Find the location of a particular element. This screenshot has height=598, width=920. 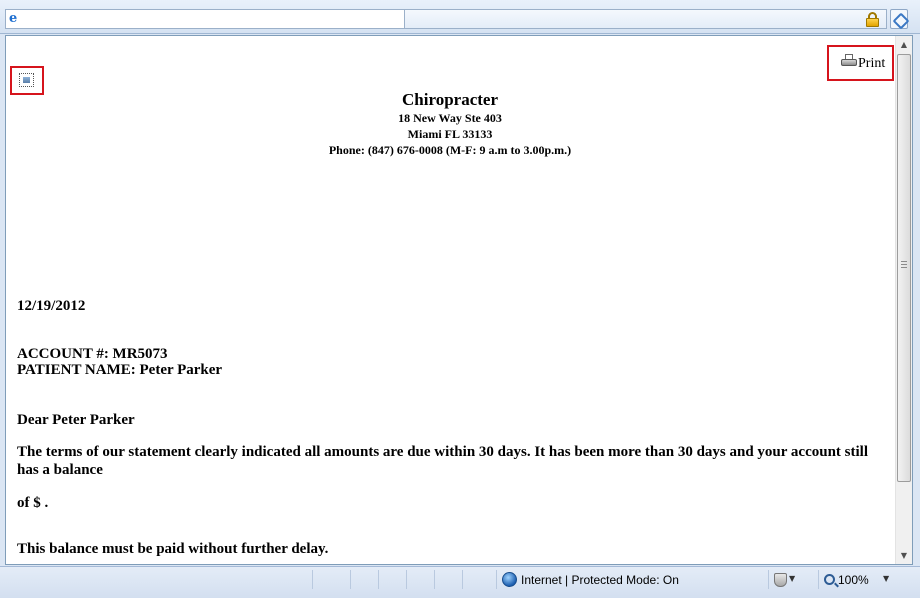

status-bar: Internet | Protected Mode: On ▼ 100% ▼ is located at coordinates (460, 582).